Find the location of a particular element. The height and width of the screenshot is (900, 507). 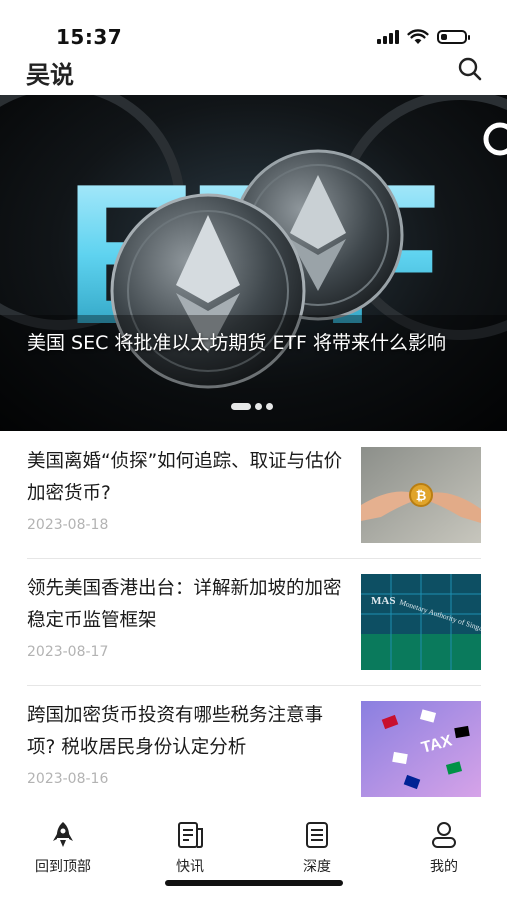

signal-icon is located at coordinates (388, 37).